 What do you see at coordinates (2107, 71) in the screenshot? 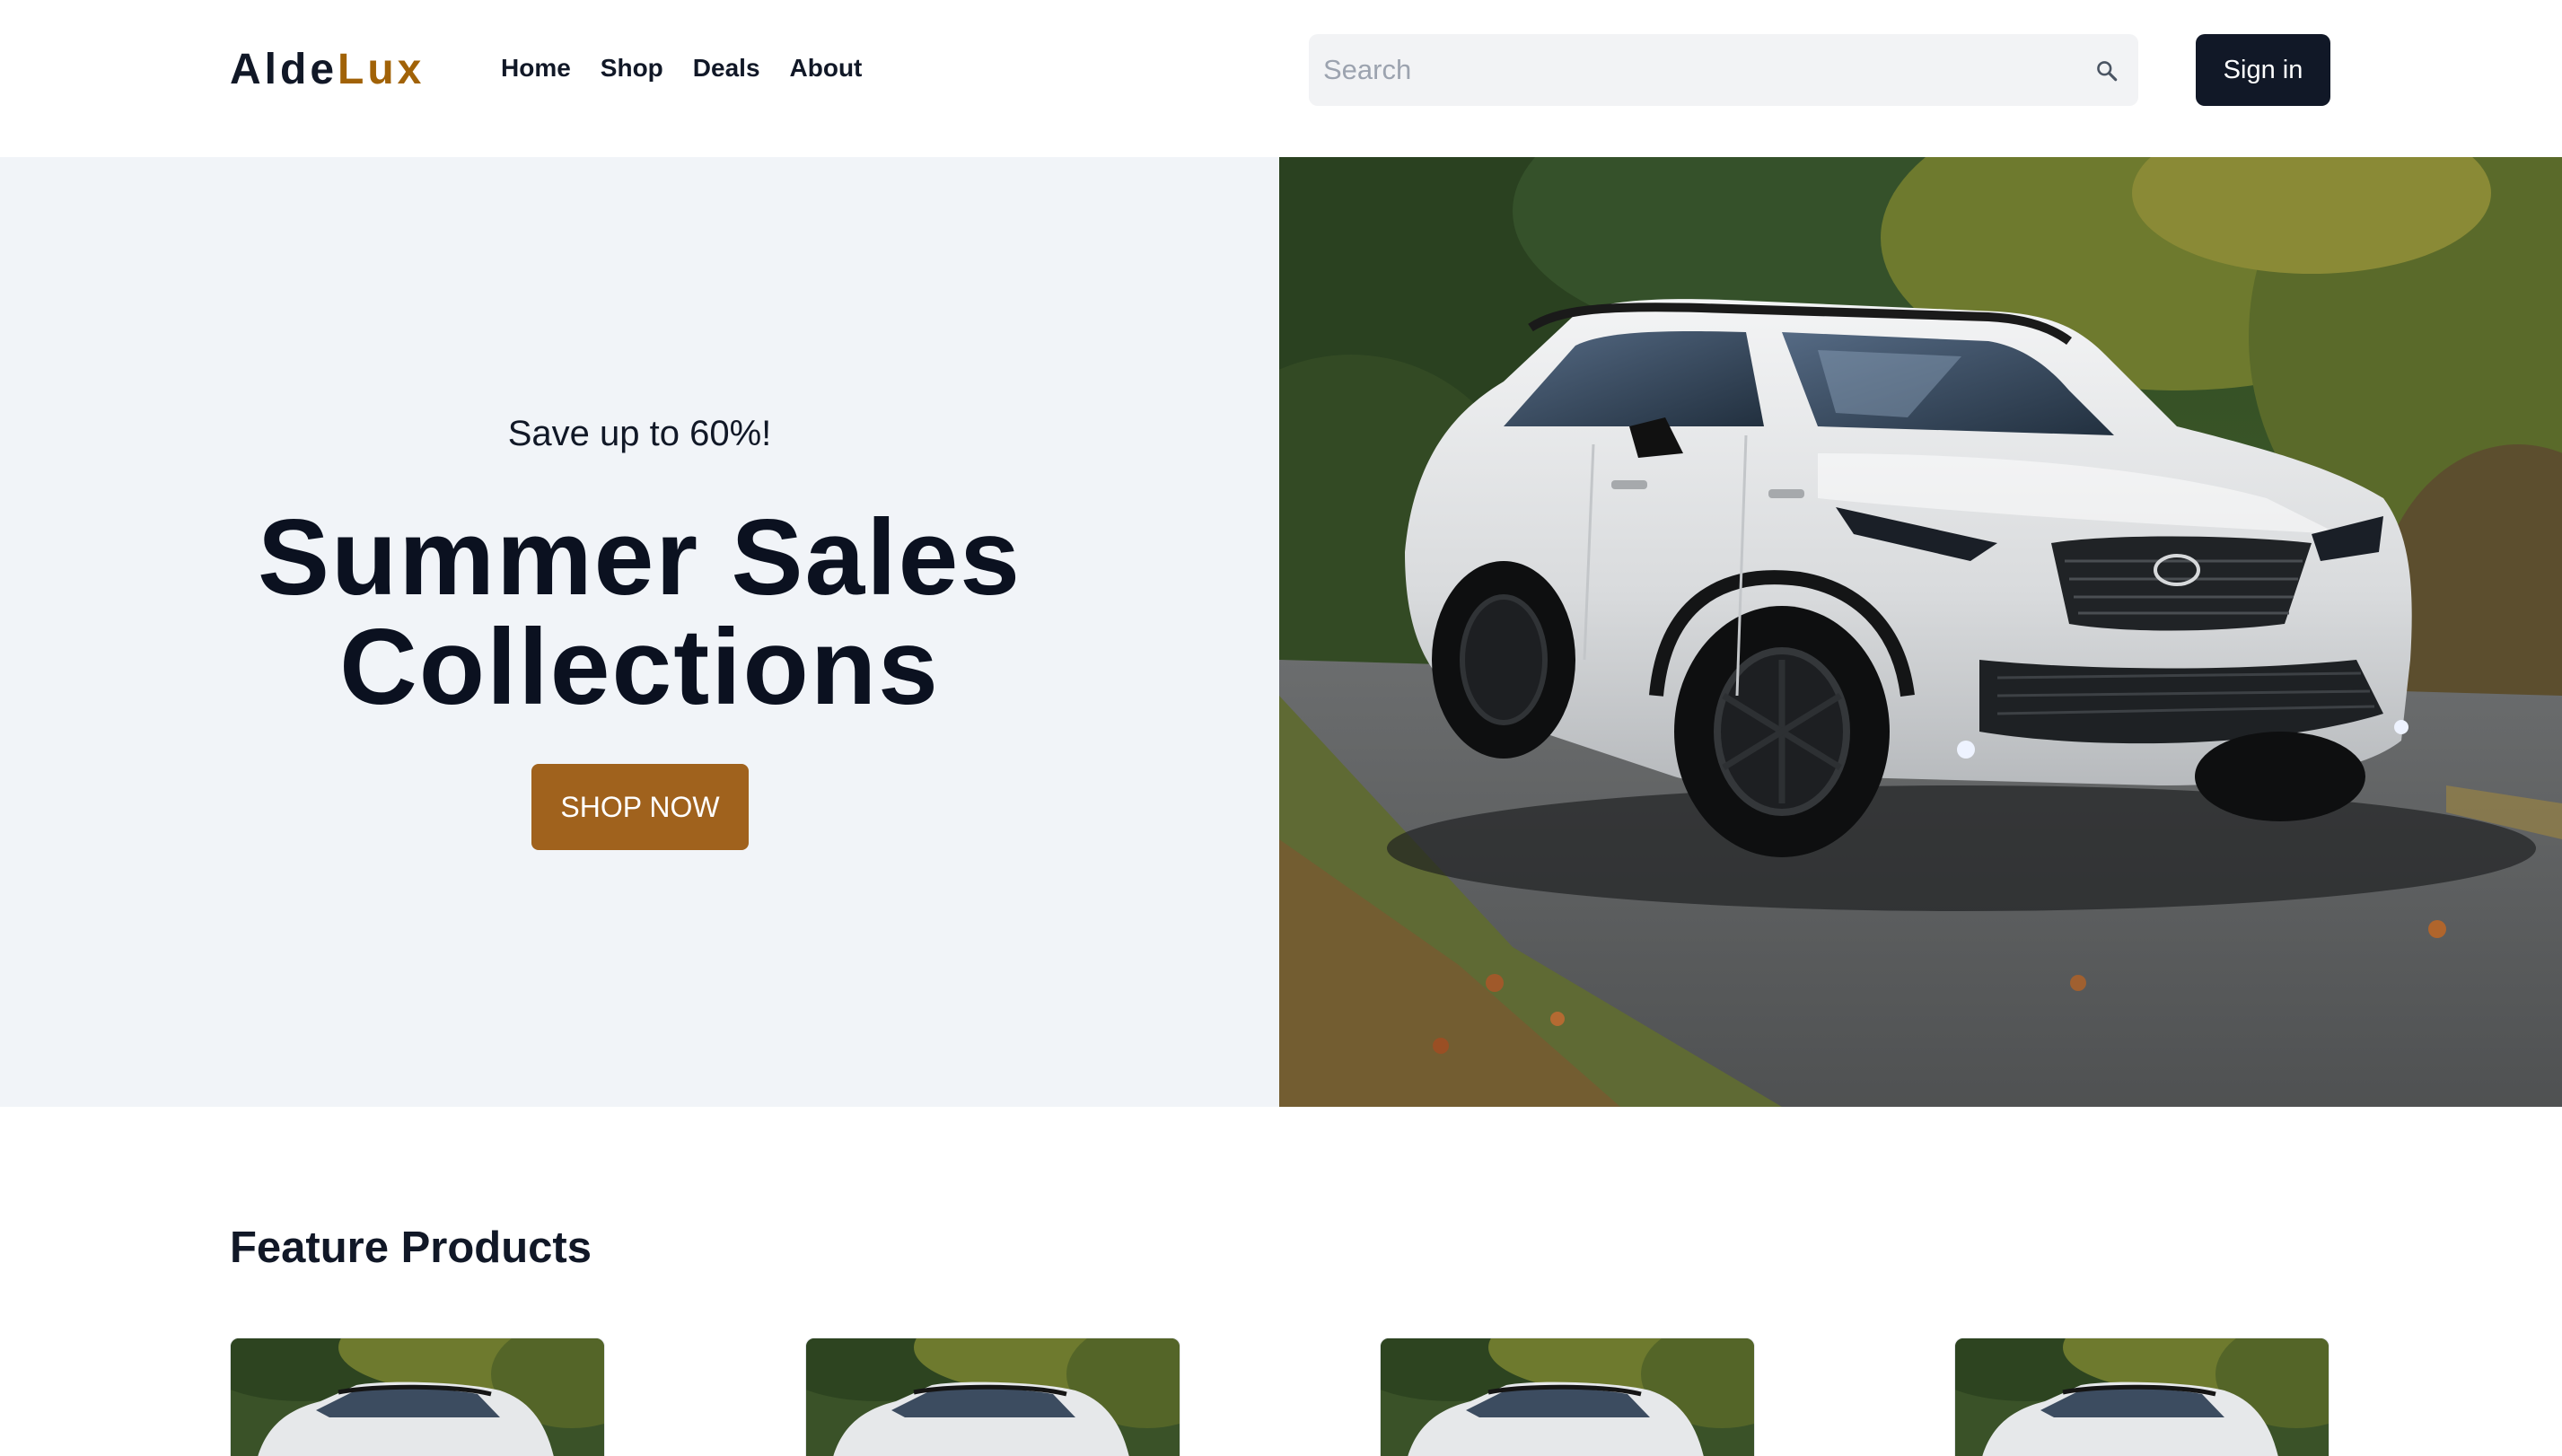
I see `search-icon` at bounding box center [2107, 71].